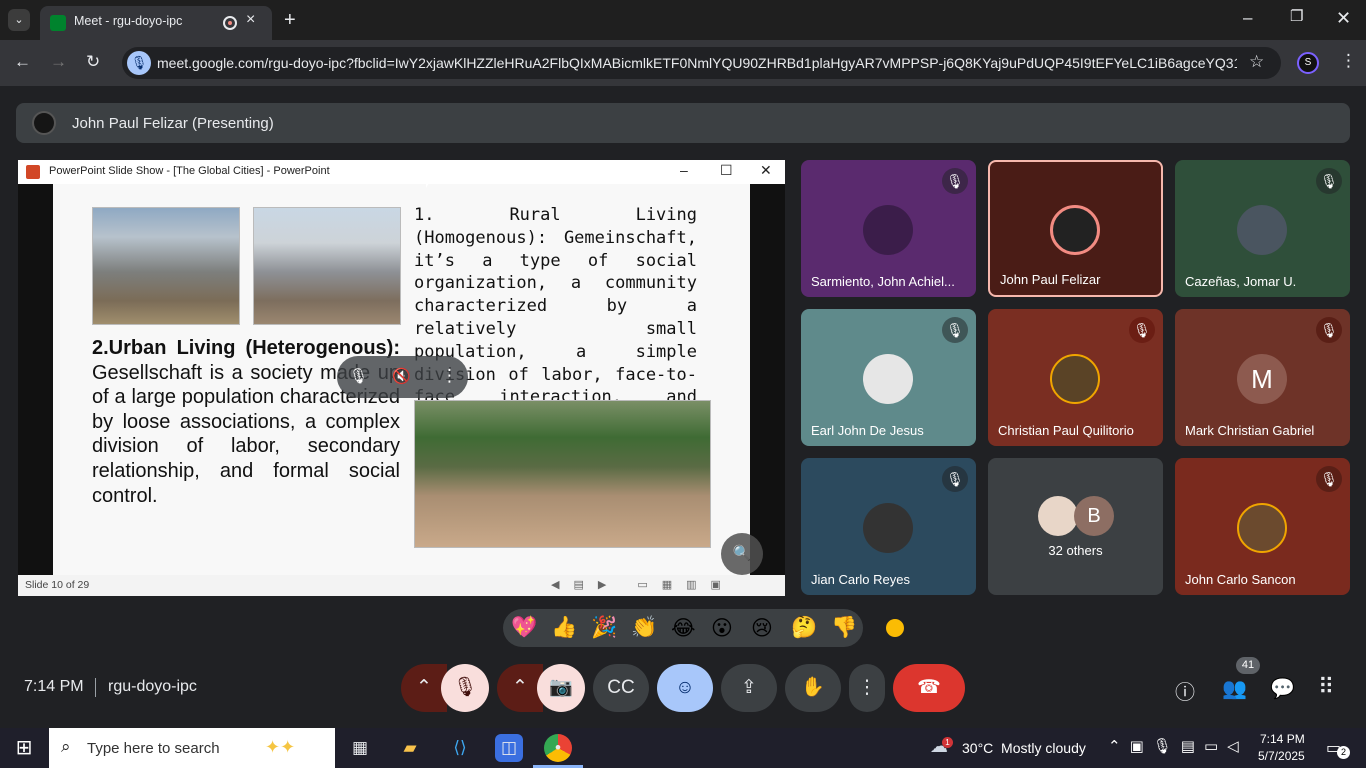  Describe the element at coordinates (683, 20) in the screenshot. I see `browser-tab-bar: ⌄ Meet - rgu-doyo-ipc × + – ❐ ✕` at that location.